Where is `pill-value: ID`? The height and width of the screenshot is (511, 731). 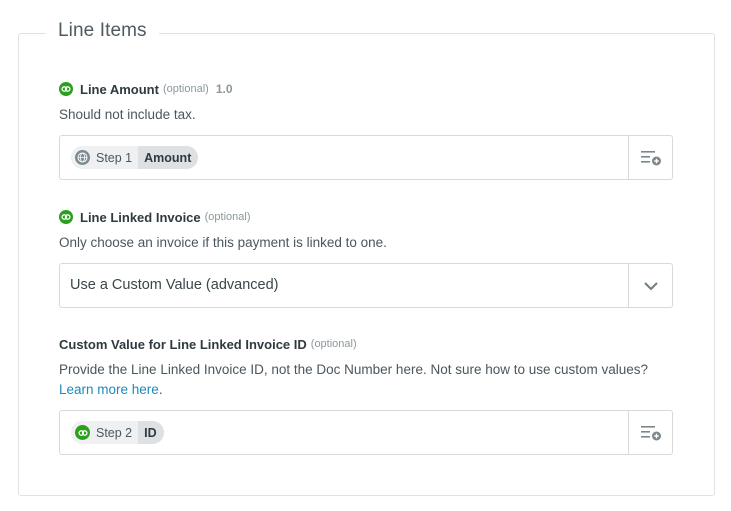 pill-value: ID is located at coordinates (151, 432).